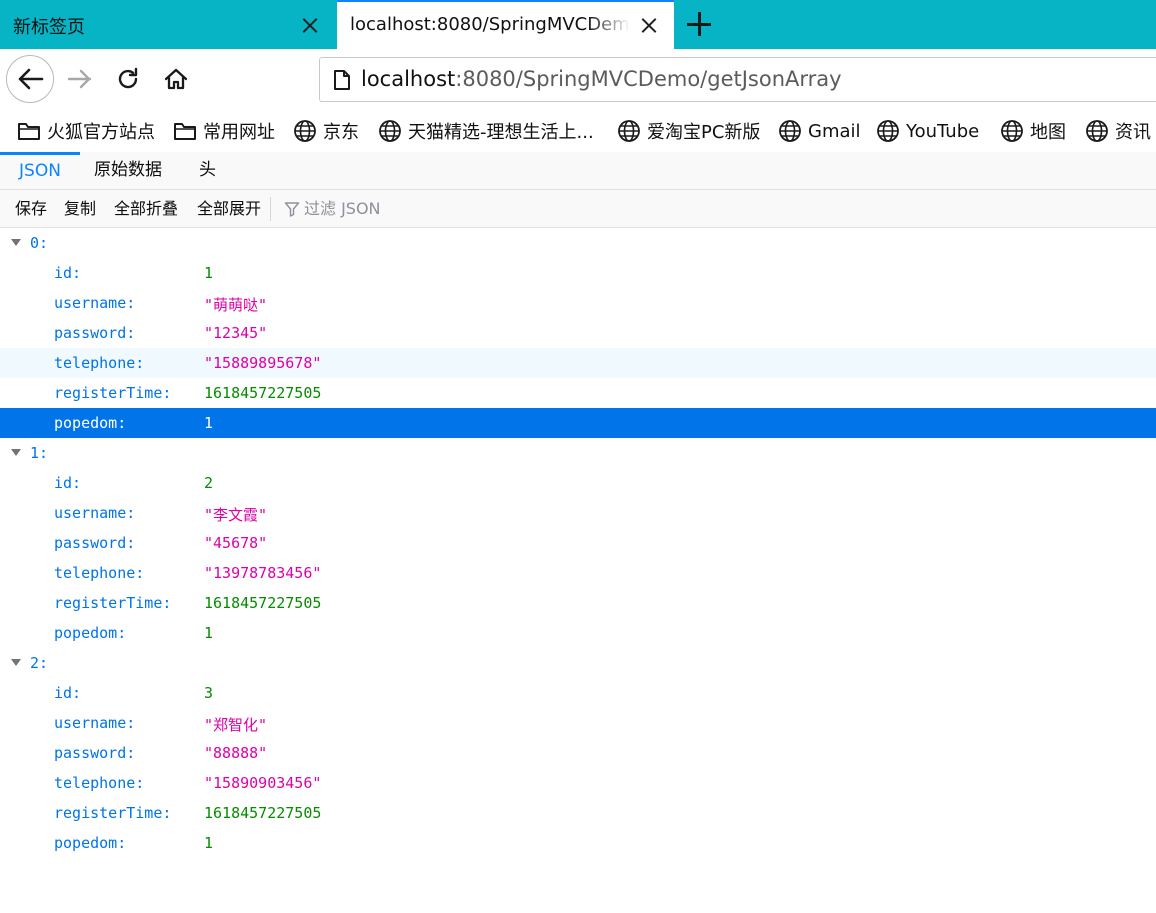  I want to click on forward-button, so click(80, 79).